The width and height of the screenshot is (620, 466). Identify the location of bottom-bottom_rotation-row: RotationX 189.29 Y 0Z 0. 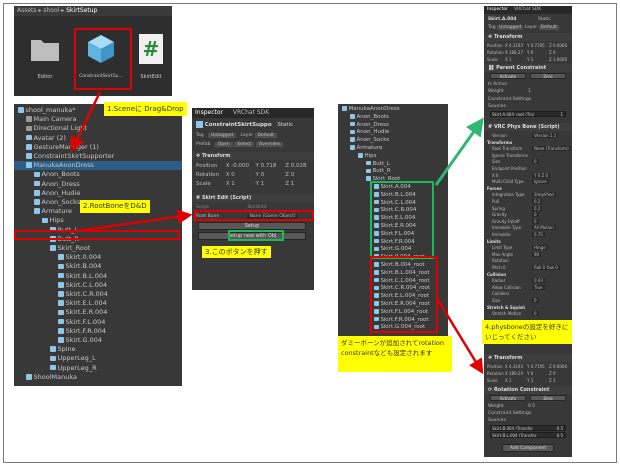
(521, 373).